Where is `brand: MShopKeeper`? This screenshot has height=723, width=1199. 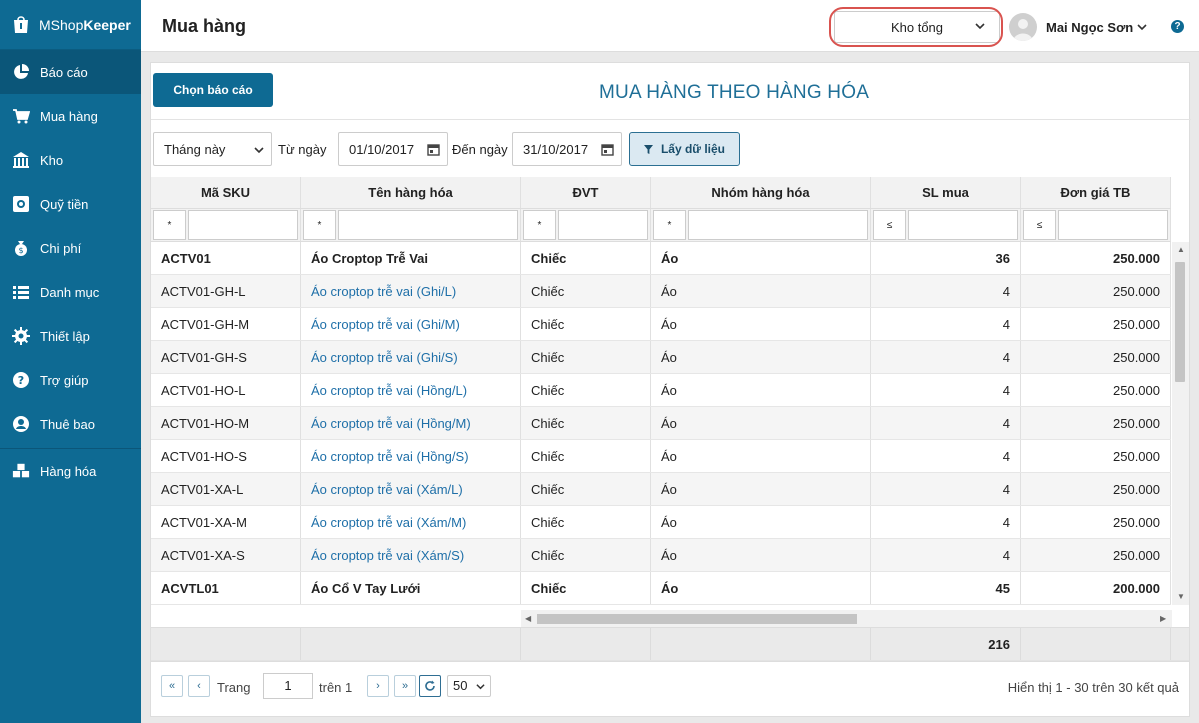 brand: MShopKeeper is located at coordinates (70, 25).